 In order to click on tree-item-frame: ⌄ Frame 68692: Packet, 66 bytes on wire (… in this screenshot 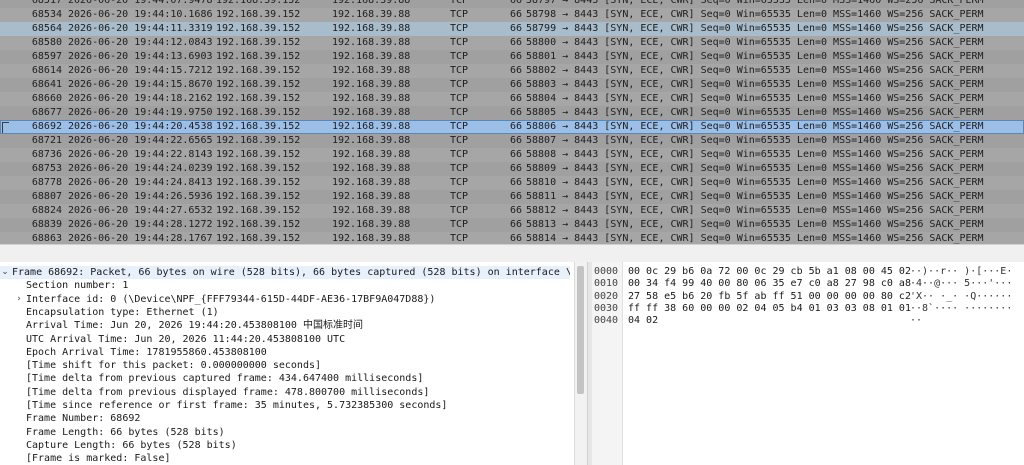, I will do `click(285, 272)`.